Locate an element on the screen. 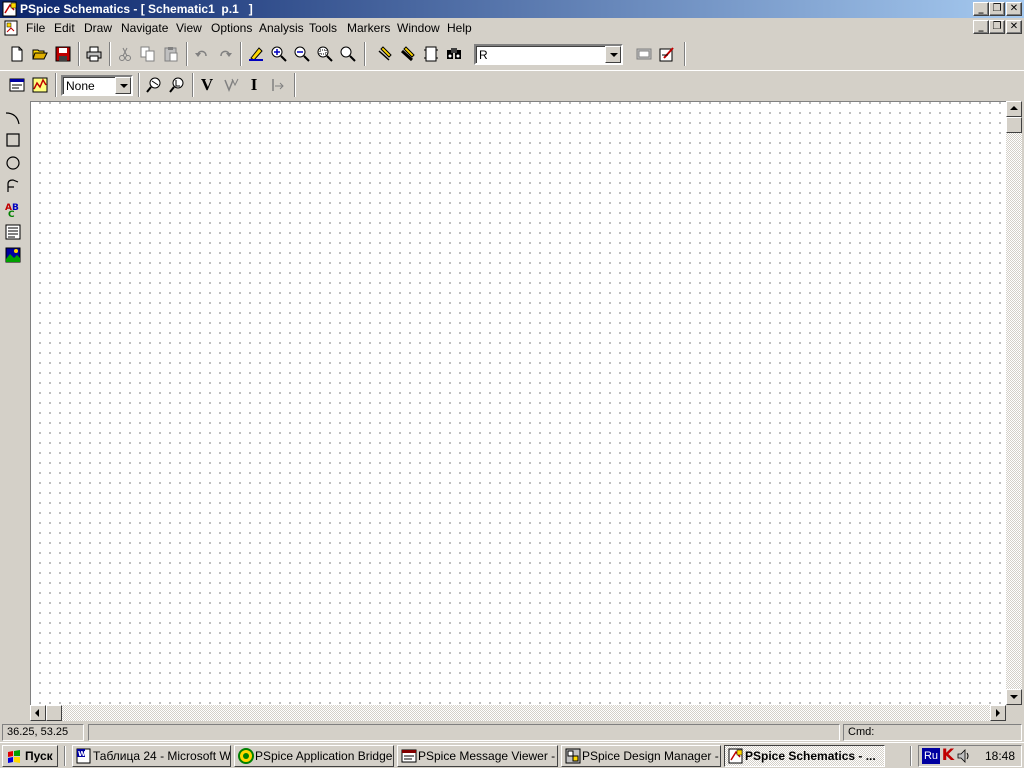 This screenshot has height=768, width=1024. volume-icon is located at coordinates (964, 756).